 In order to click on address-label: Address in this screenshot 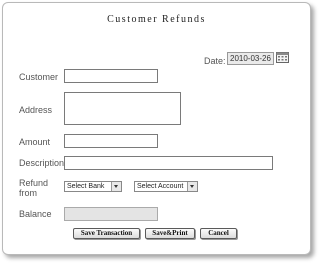, I will do `click(36, 110)`.